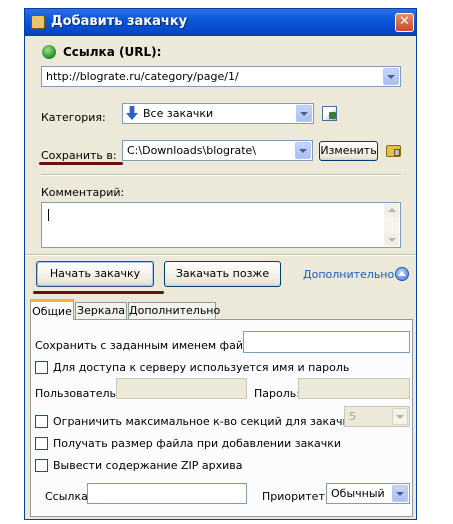 The image size is (453, 524). Describe the element at coordinates (391, 225) in the screenshot. I see `comment-scrollbar` at that location.